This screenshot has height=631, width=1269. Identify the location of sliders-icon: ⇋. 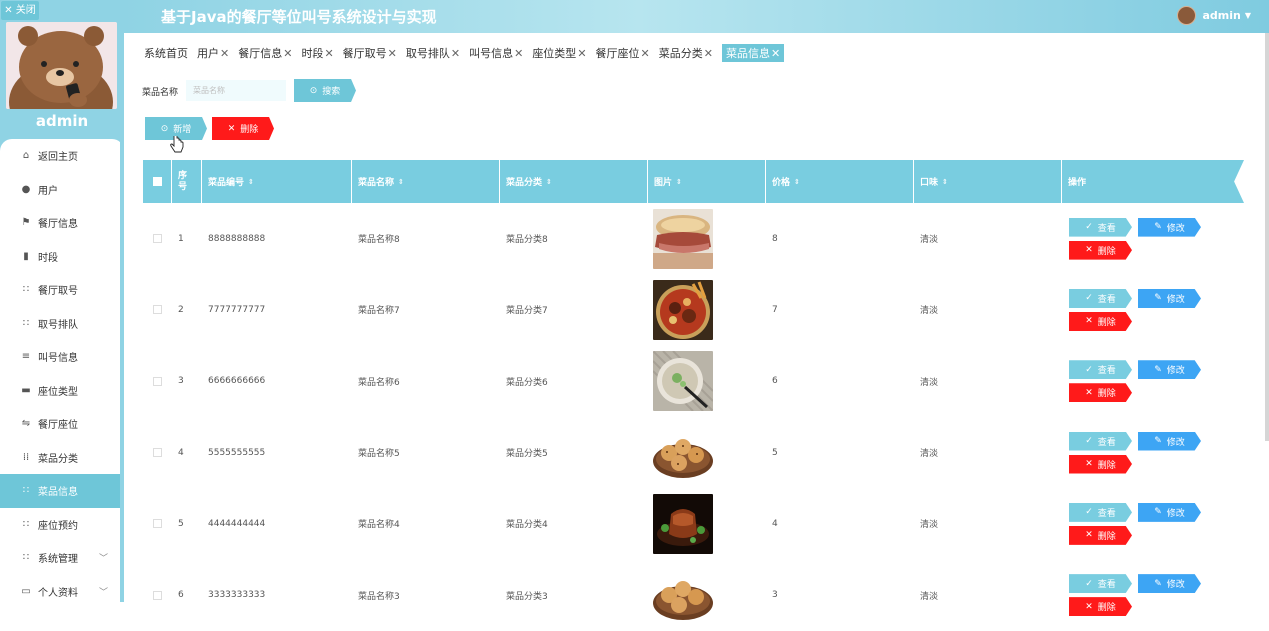
(26, 424).